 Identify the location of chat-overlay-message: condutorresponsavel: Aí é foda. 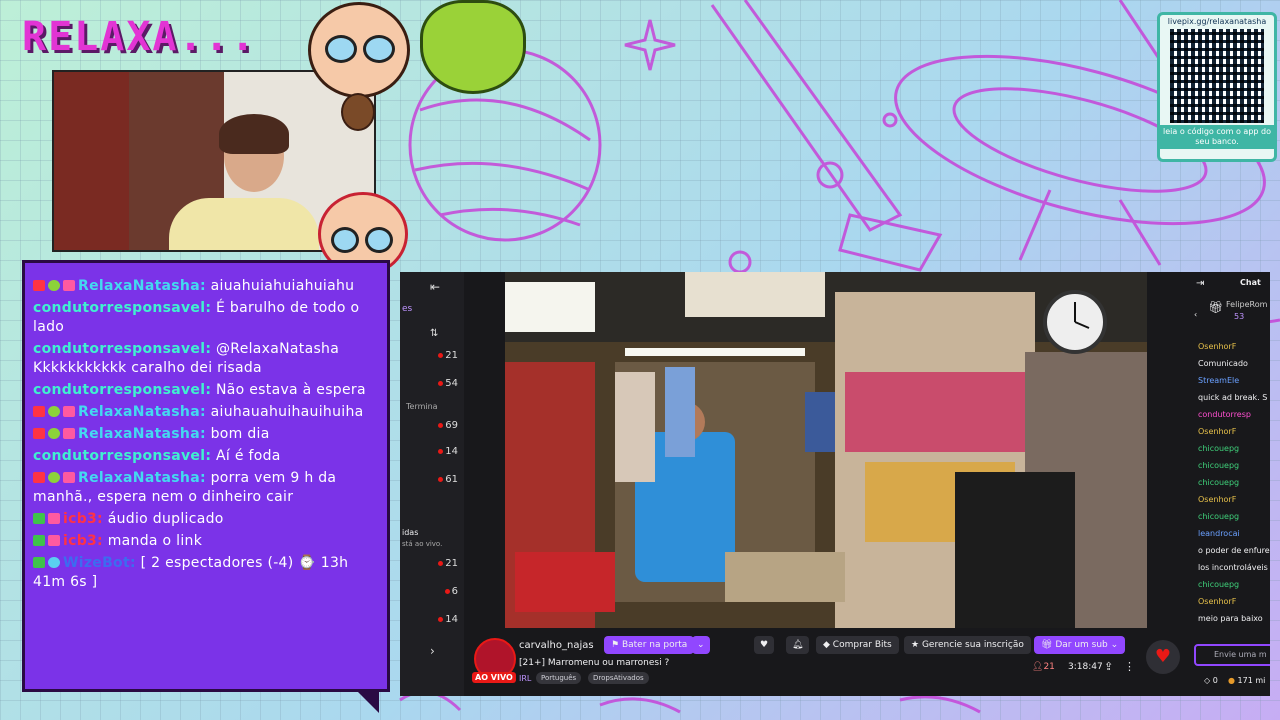
(206, 456).